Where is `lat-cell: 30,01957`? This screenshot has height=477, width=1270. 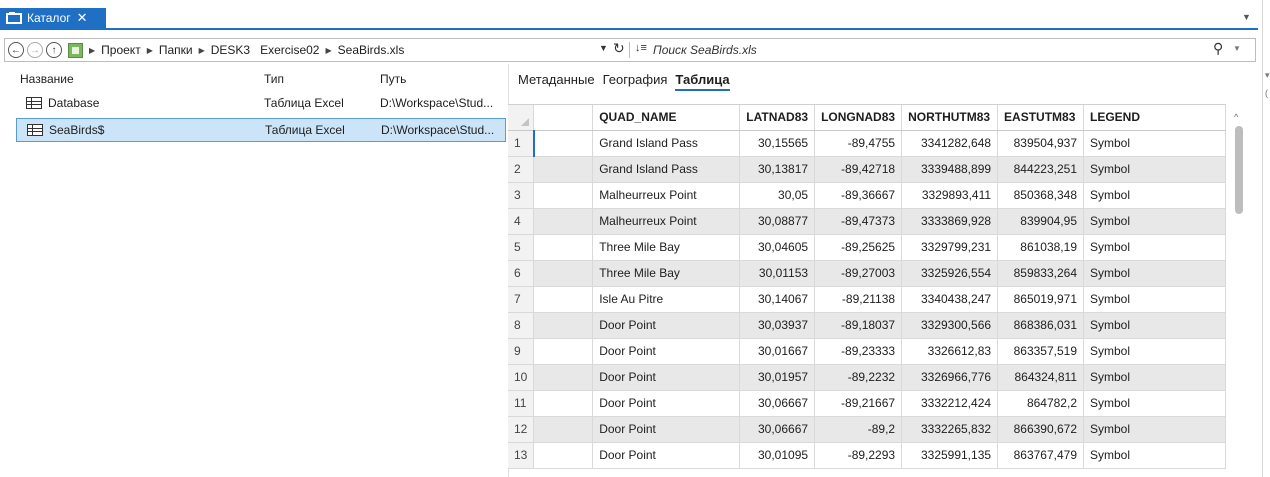
lat-cell: 30,01957 is located at coordinates (777, 377).